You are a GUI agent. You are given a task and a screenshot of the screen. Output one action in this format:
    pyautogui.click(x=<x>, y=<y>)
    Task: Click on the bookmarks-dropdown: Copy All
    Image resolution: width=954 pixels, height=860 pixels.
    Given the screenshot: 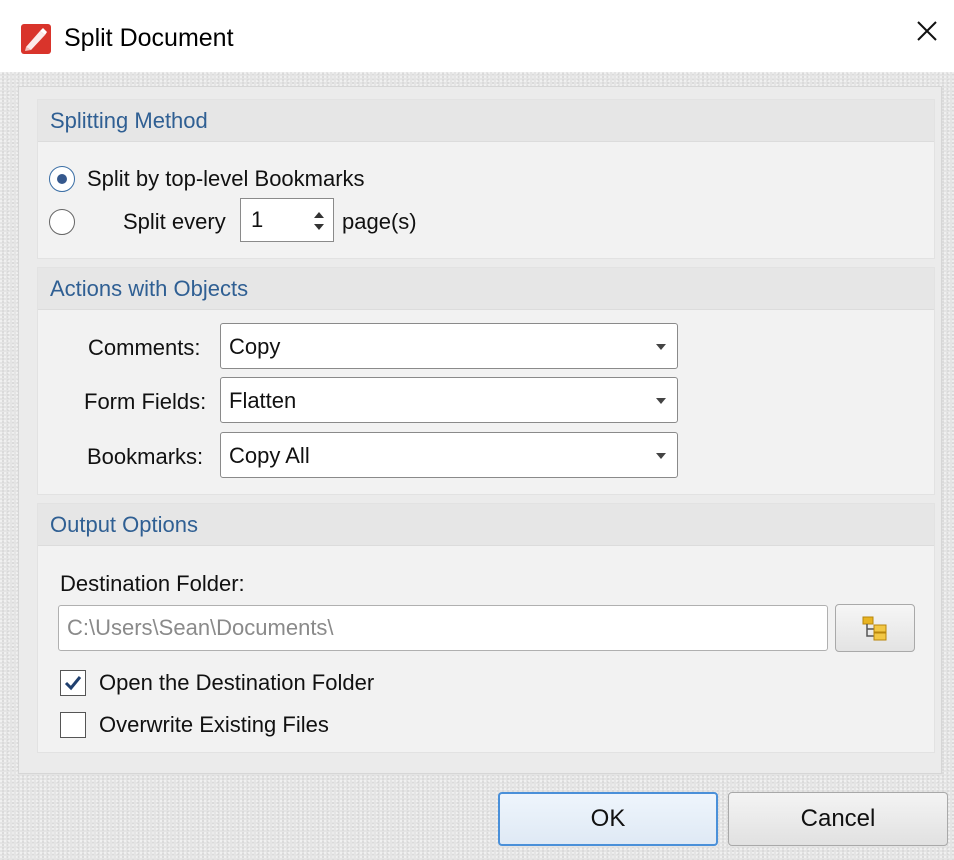 What is the action you would take?
    pyautogui.click(x=449, y=455)
    